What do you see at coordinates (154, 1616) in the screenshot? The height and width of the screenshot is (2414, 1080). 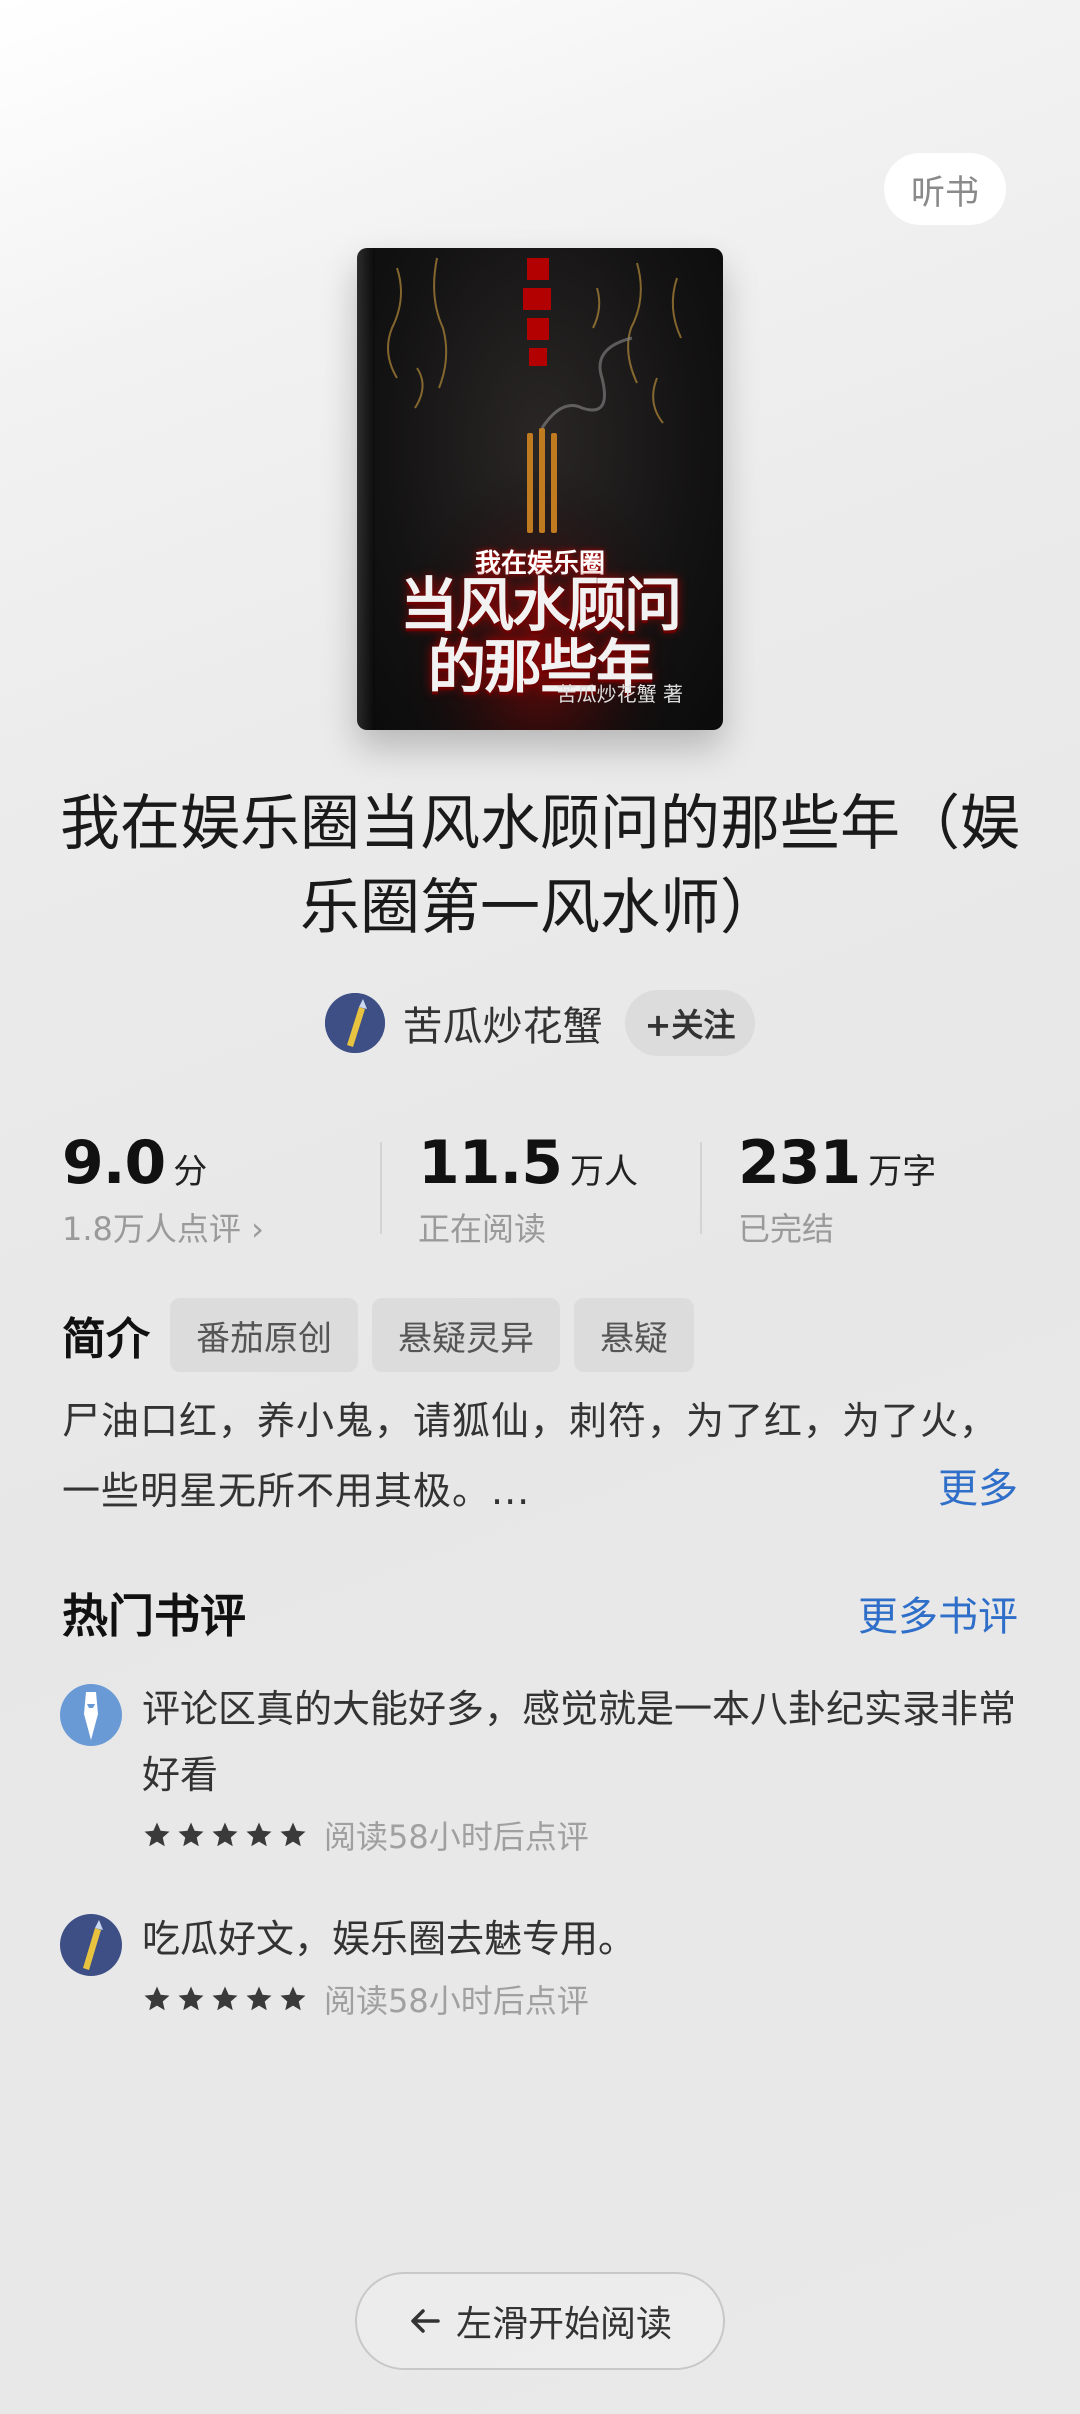 I see `hot-reviews-title: 热门书评` at bounding box center [154, 1616].